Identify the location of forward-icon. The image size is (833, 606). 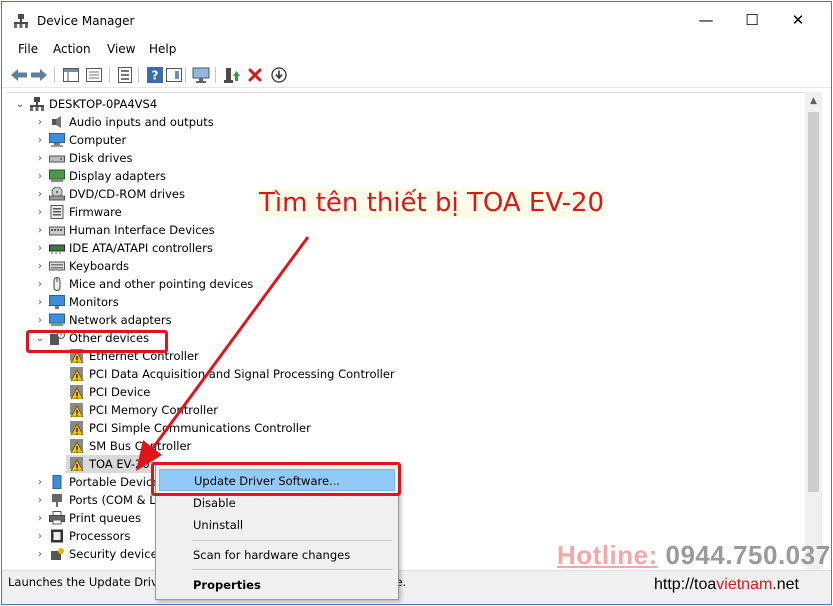
(39, 75).